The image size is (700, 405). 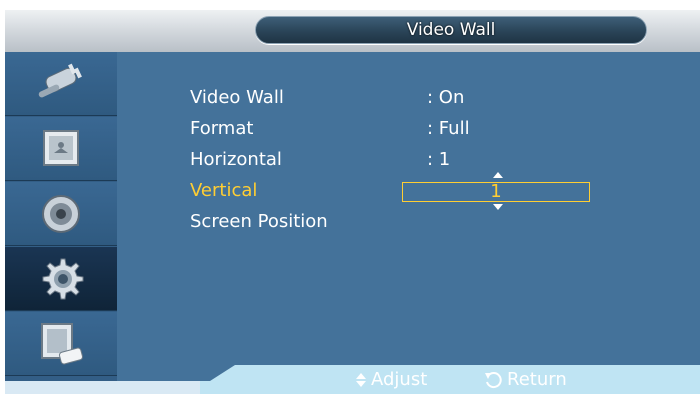 What do you see at coordinates (221, 129) in the screenshot?
I see `menu-item-format: Format` at bounding box center [221, 129].